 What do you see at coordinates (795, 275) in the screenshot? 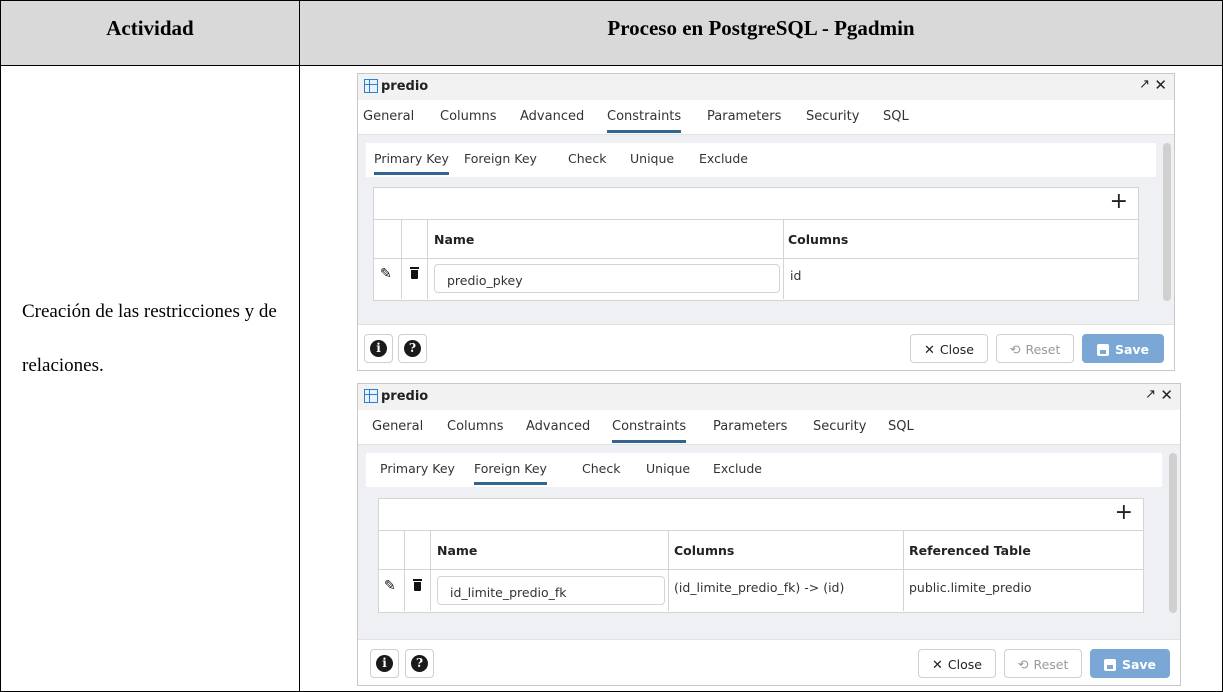
I see `columns-value: id` at bounding box center [795, 275].